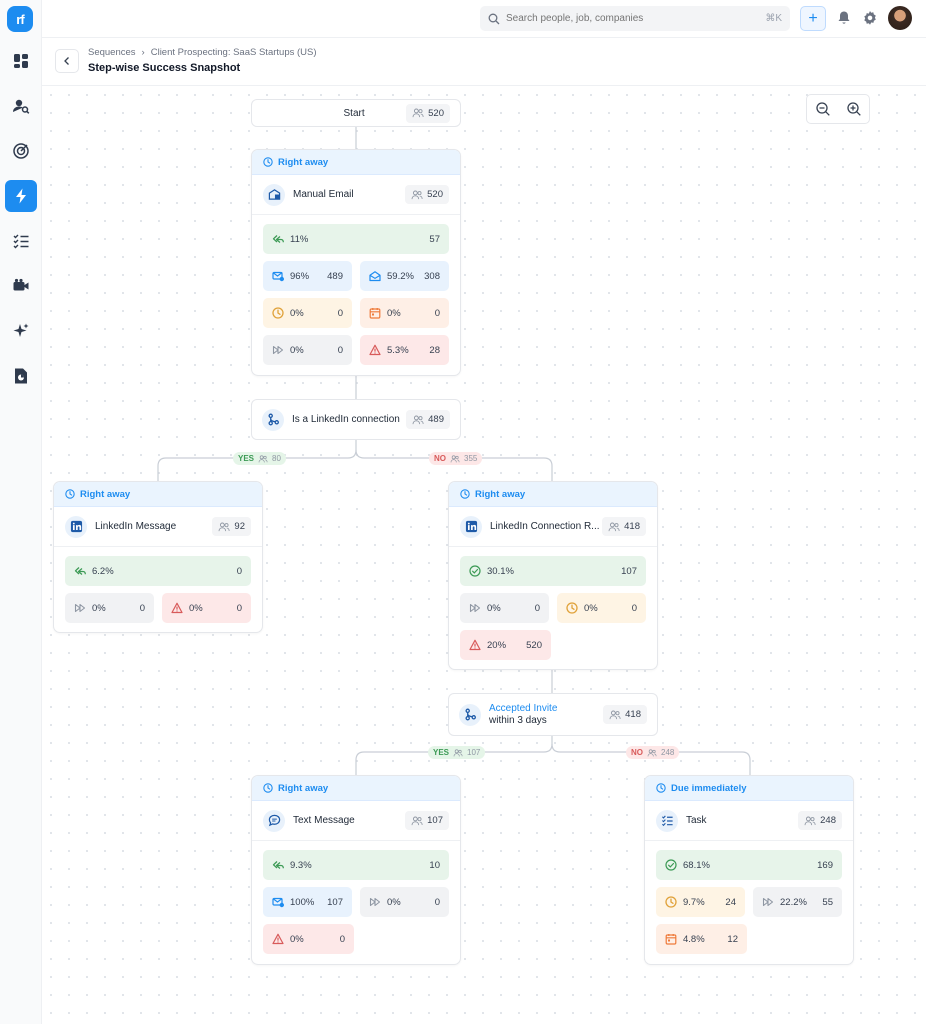  What do you see at coordinates (177, 608) in the screenshot?
I see `warning-icon` at bounding box center [177, 608].